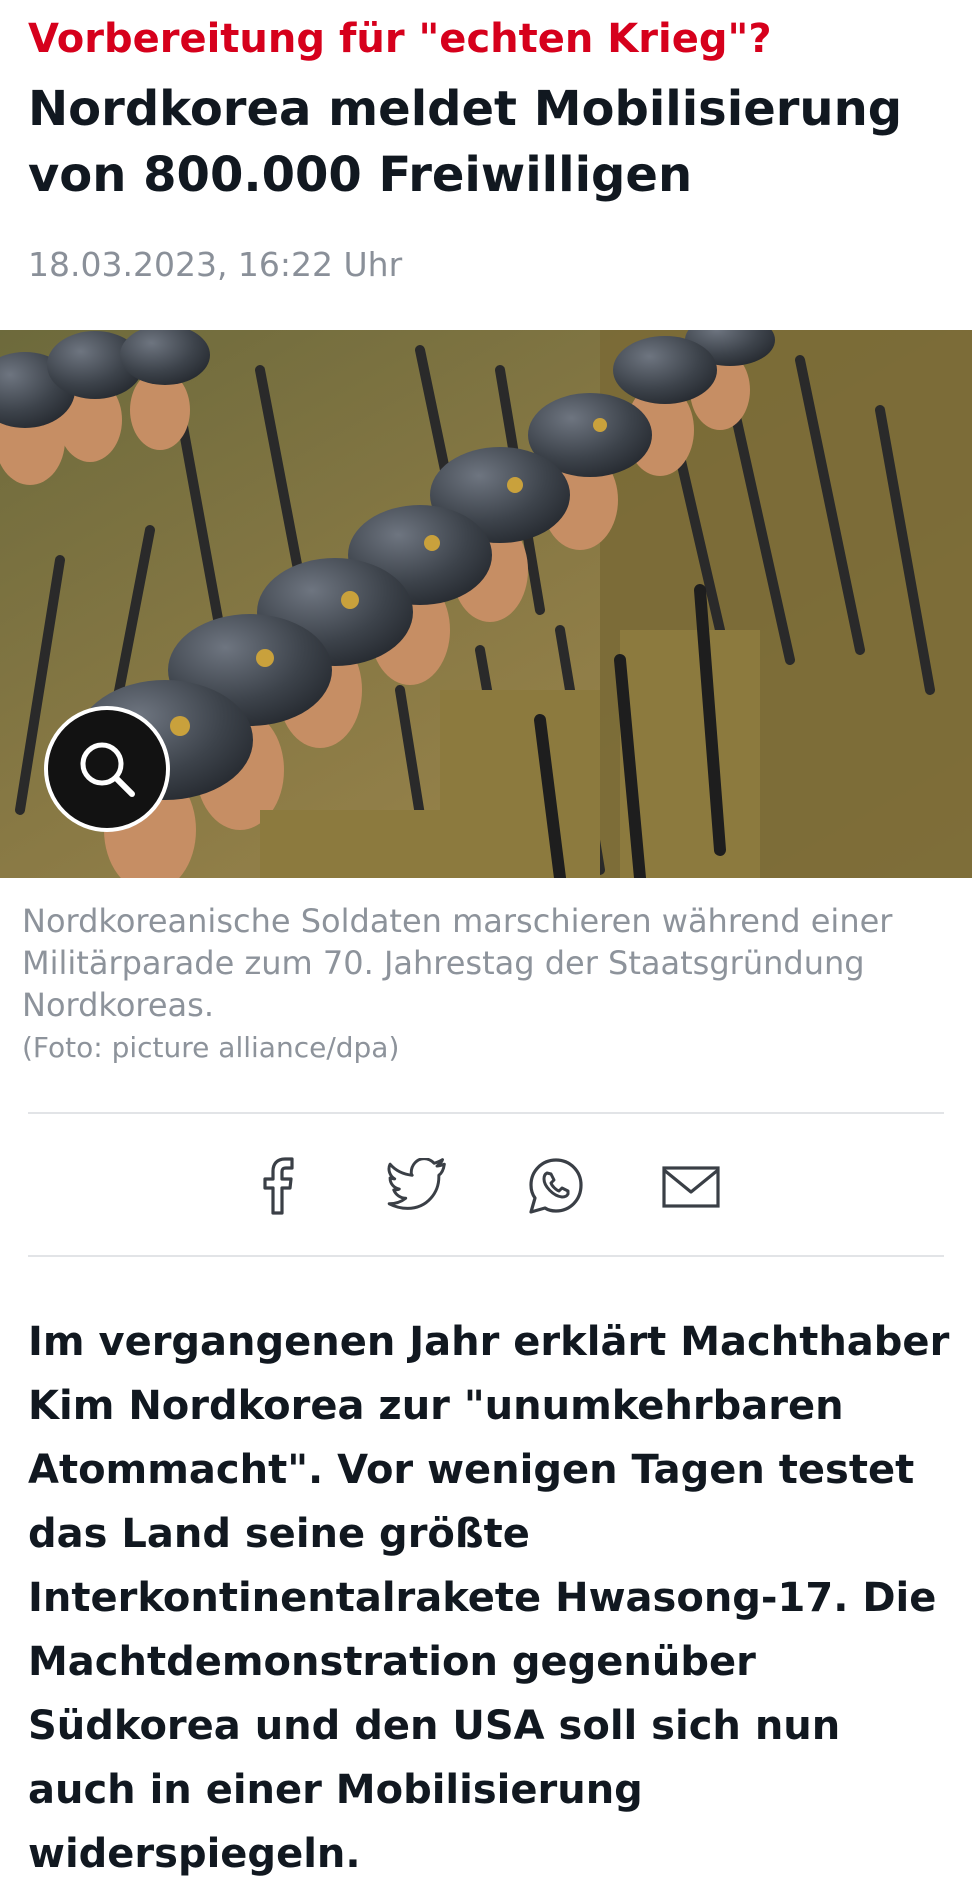  Describe the element at coordinates (211, 1047) in the screenshot. I see `image-credit: (Foto: picture alliance/dpa)` at that location.